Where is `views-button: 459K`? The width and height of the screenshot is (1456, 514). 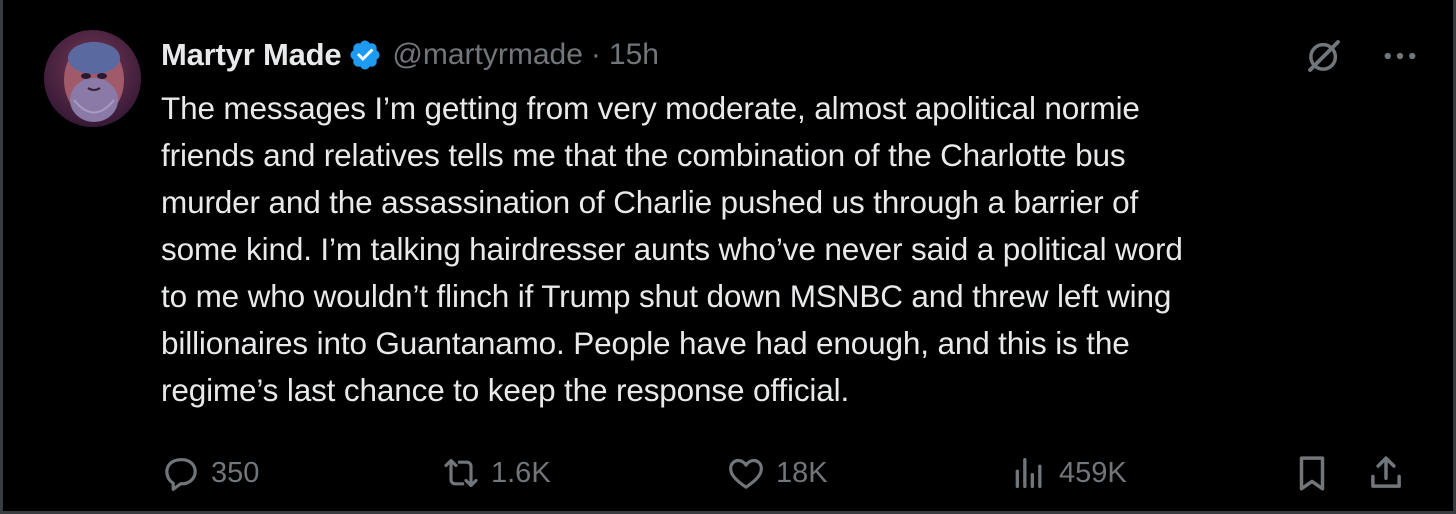
views-button: 459K is located at coordinates (1068, 473).